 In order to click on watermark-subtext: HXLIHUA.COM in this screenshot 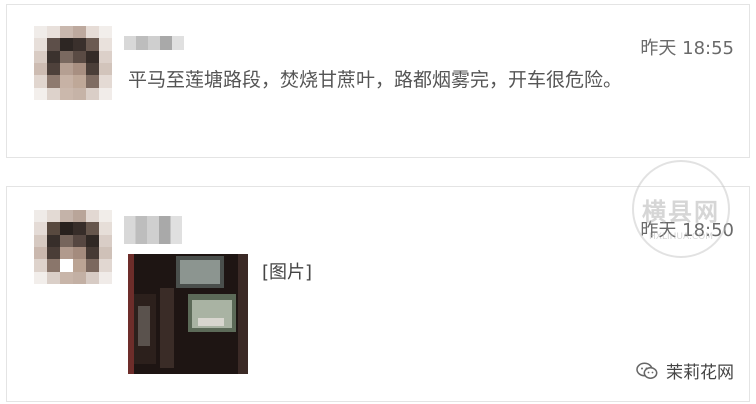, I will do `click(681, 237)`.